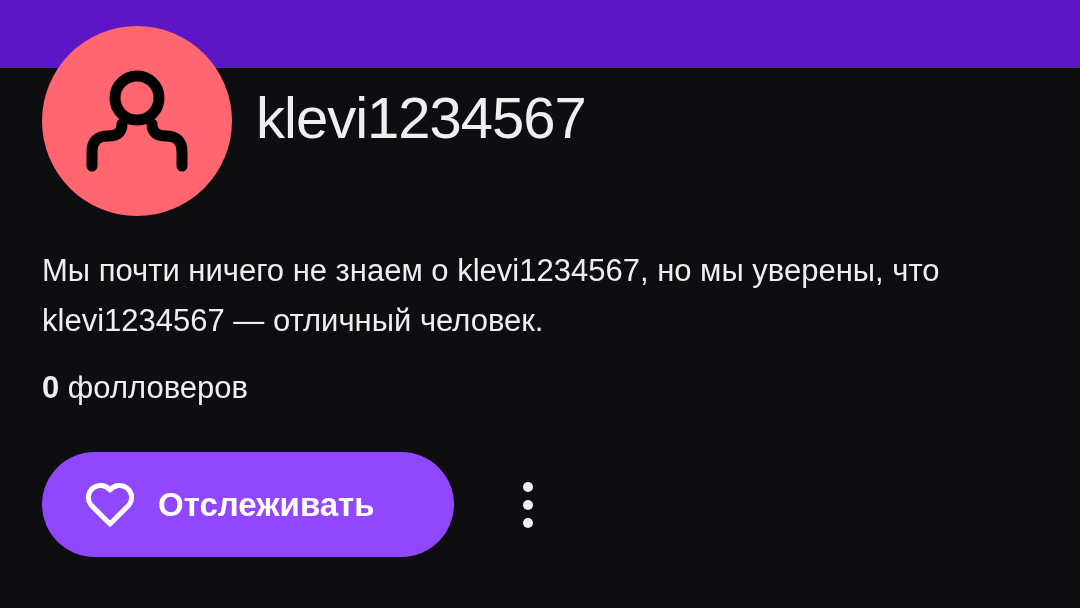  Describe the element at coordinates (248, 504) in the screenshot. I see `follow-button: Отслеживать` at that location.